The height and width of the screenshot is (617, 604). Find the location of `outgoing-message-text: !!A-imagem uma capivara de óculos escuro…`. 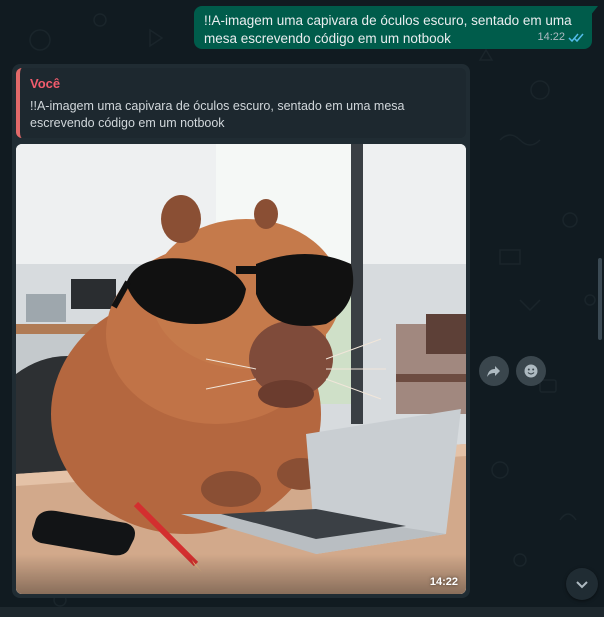

outgoing-message-text: !!A-imagem uma capivara de óculos escuro… is located at coordinates (388, 29).